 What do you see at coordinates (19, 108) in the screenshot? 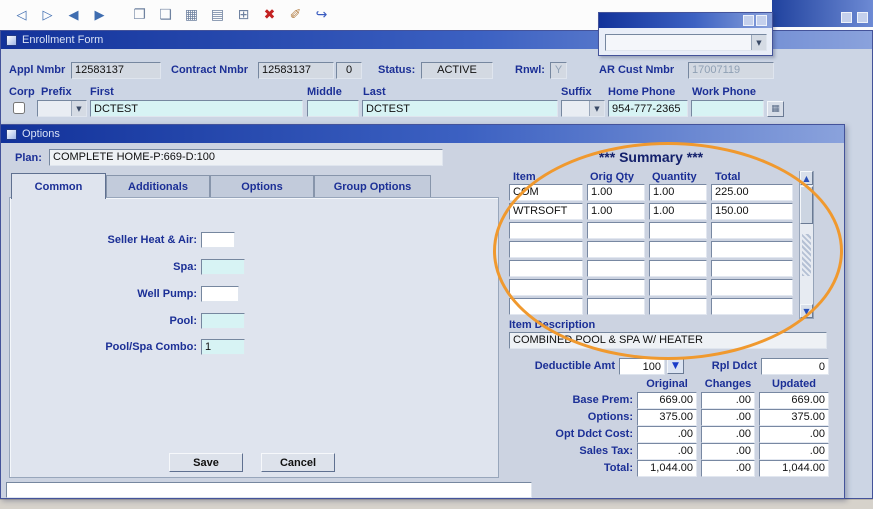
I see `corp-checkbox` at bounding box center [19, 108].